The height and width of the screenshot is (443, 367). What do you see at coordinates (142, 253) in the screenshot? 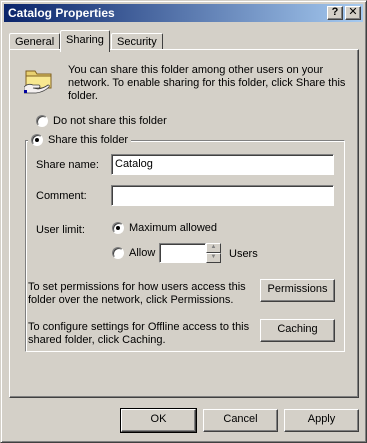
I see `allow-label: Allow` at bounding box center [142, 253].